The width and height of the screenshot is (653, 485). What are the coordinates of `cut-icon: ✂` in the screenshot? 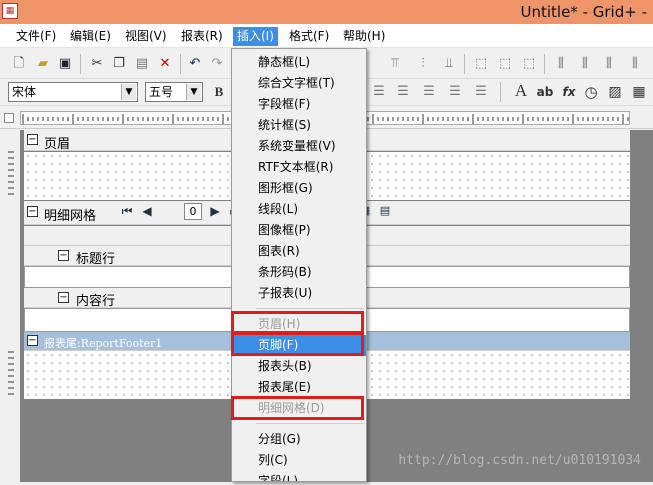 It's located at (97, 64).